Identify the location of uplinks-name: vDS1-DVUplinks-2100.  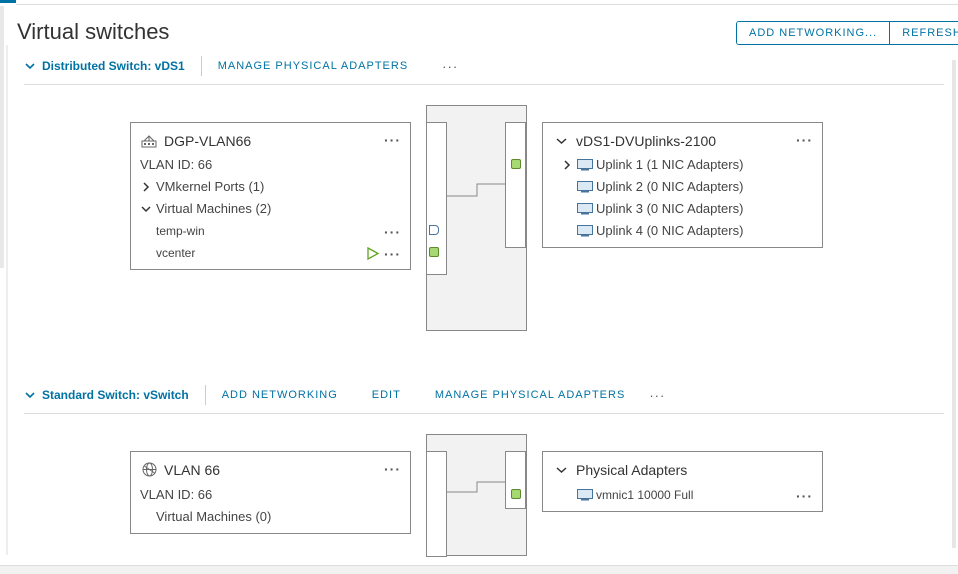
(646, 141).